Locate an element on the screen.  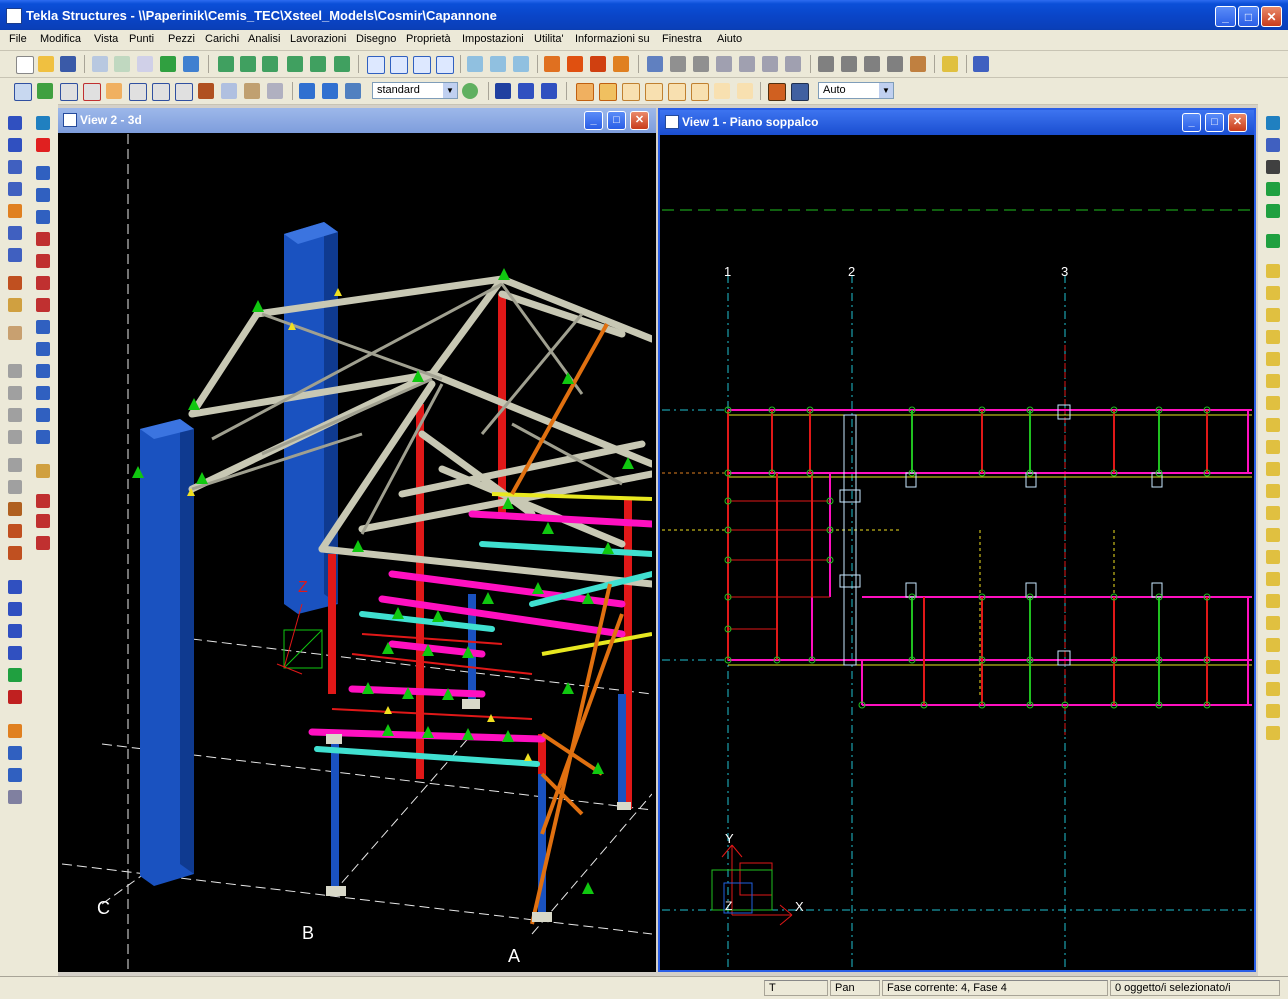
connection-13-icon is located at coordinates (1273, 535).